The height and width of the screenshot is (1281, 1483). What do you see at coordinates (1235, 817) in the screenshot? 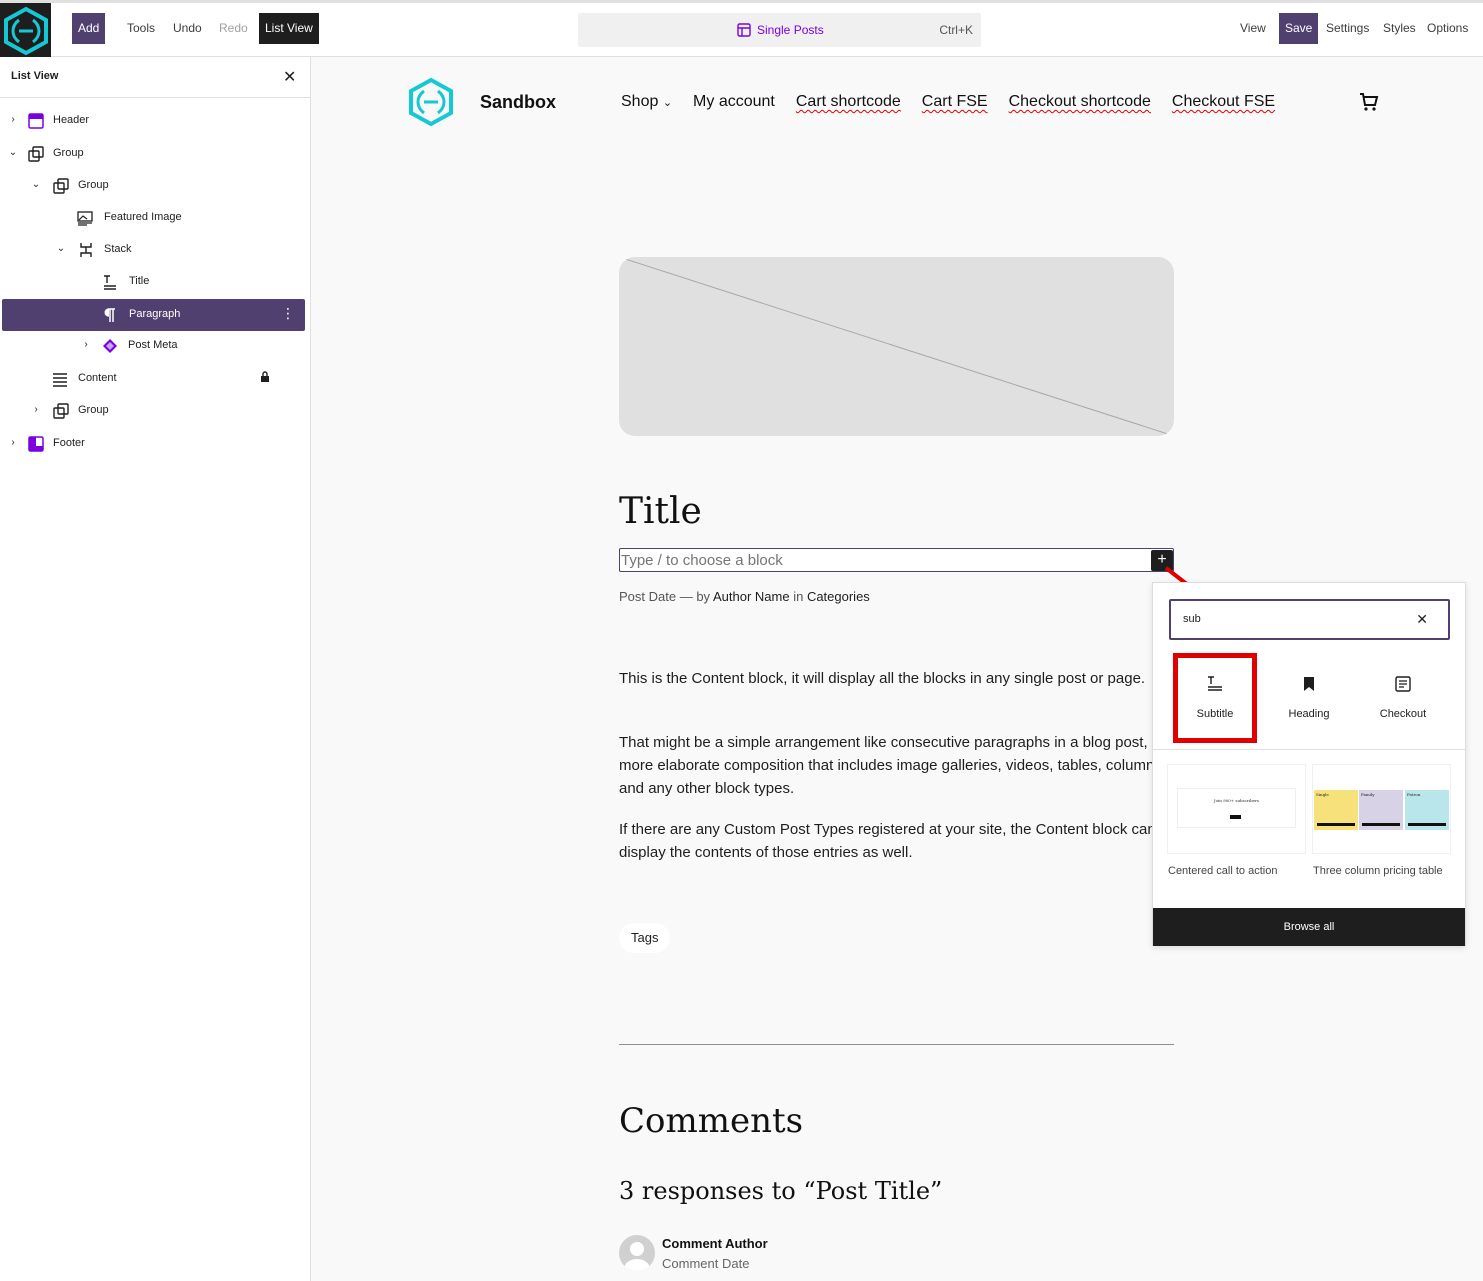
I see `pattern-preview-button` at bounding box center [1235, 817].